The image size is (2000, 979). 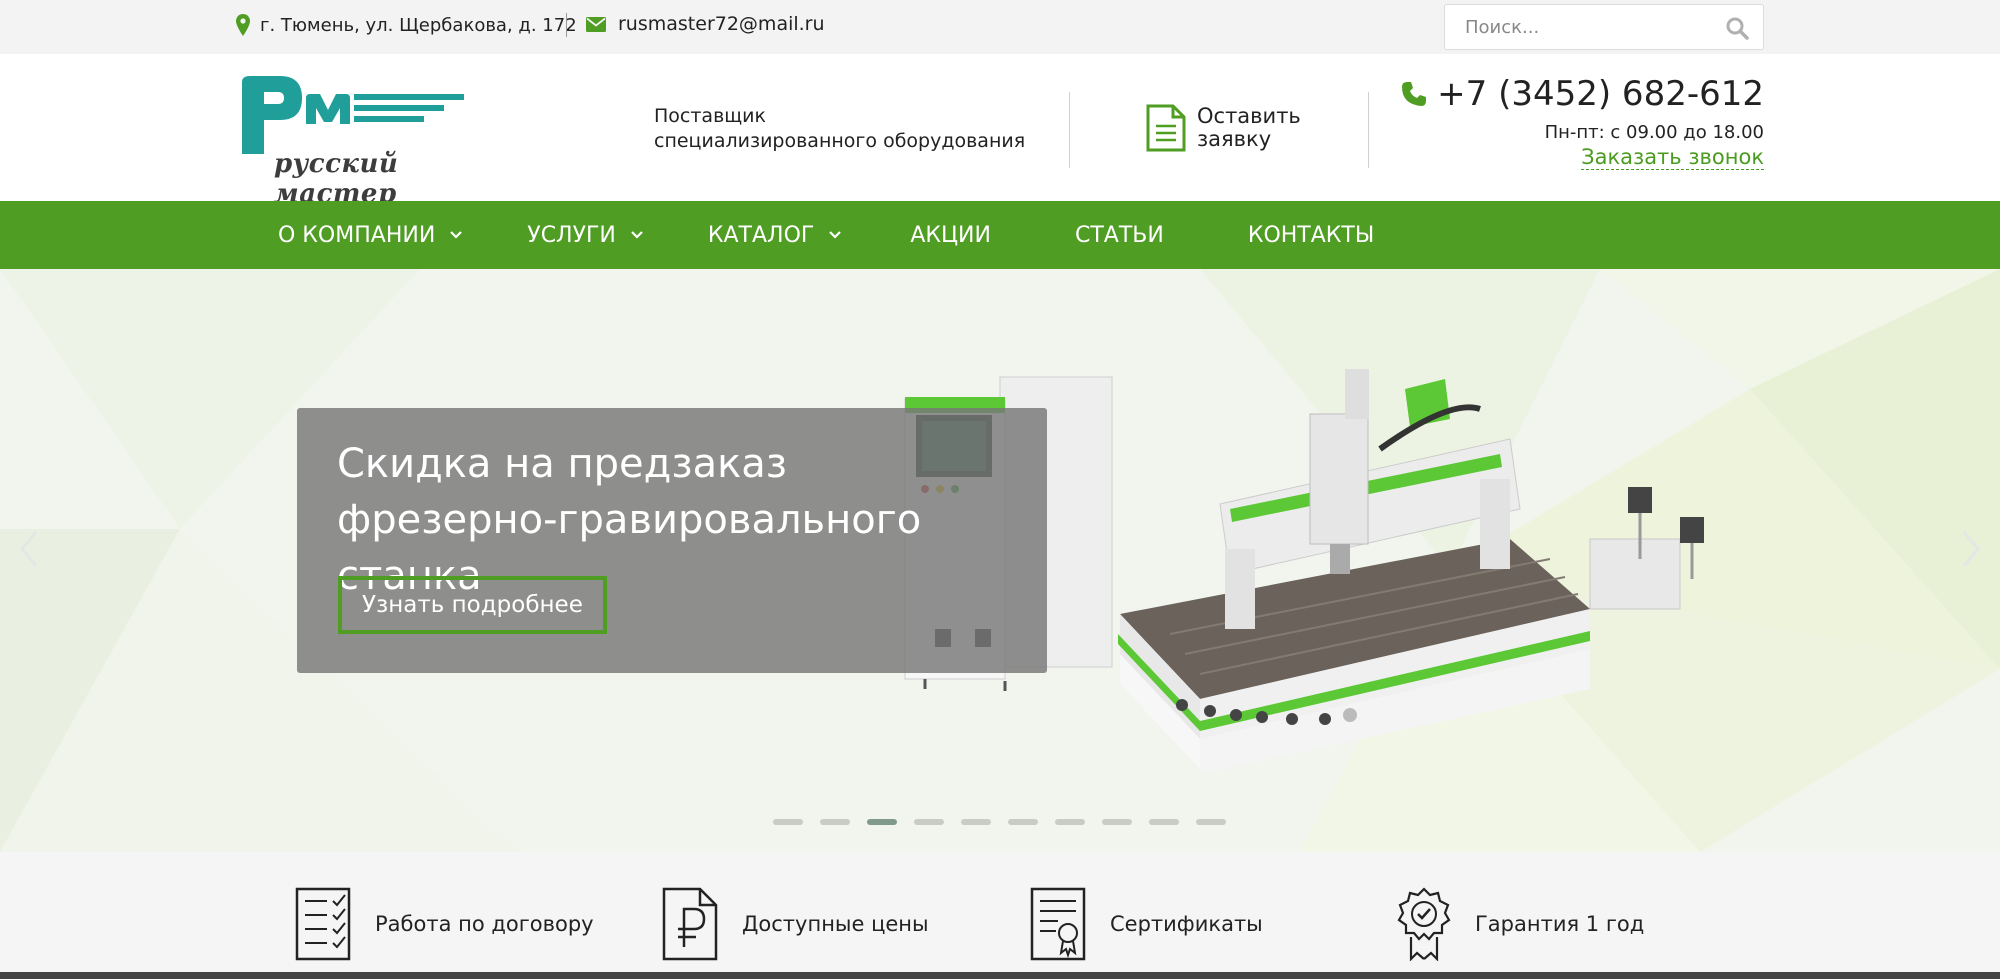 What do you see at coordinates (418, 25) in the screenshot?
I see `address-text: г. Тюмень, ул. Щербакова, д. 172` at bounding box center [418, 25].